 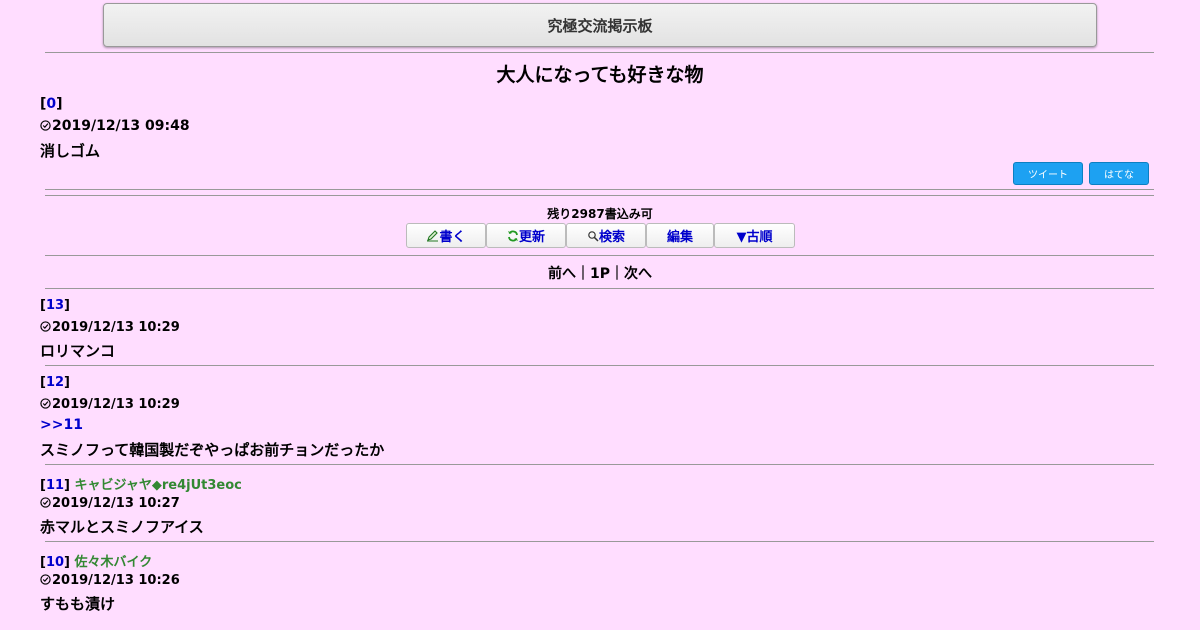 I want to click on post-timestamp-line: 2019/12/13 10:26, so click(x=110, y=580).